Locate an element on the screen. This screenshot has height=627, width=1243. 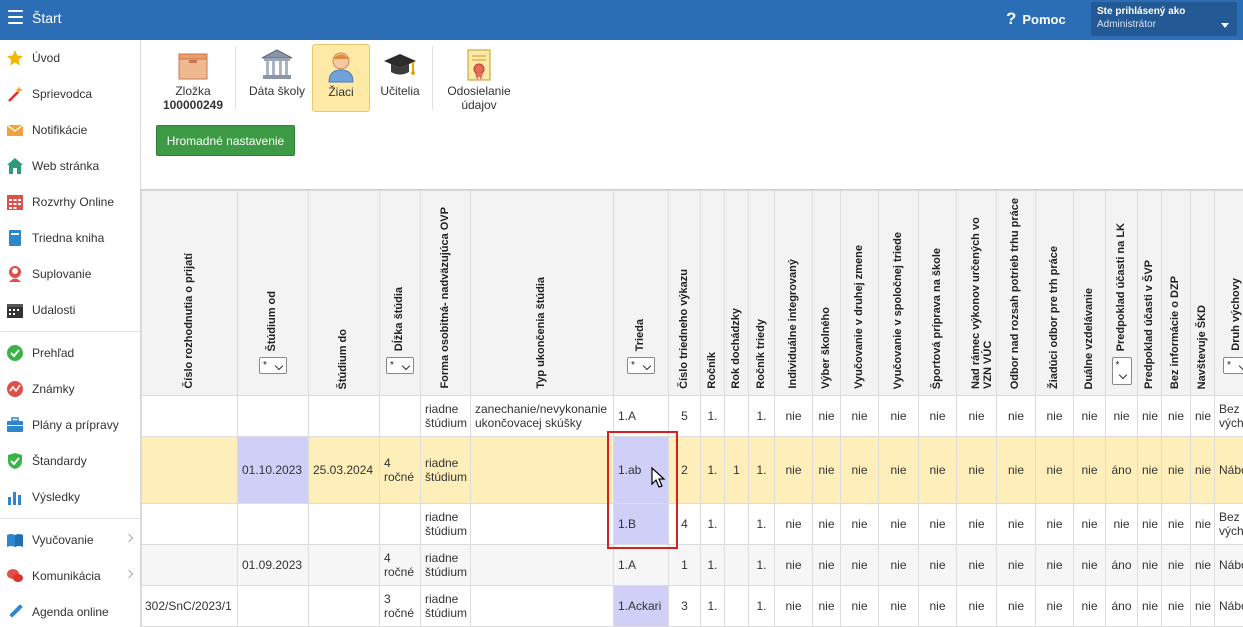
sidebar-item-úvod: Úvod is located at coordinates (70, 58).